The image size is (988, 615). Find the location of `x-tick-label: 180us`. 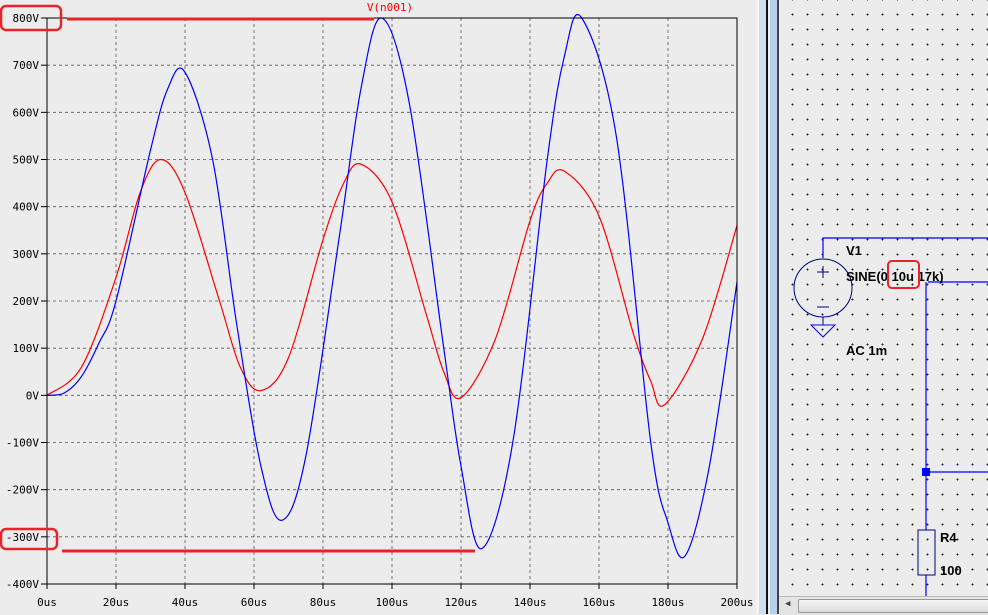

x-tick-label: 180us is located at coordinates (667, 602).